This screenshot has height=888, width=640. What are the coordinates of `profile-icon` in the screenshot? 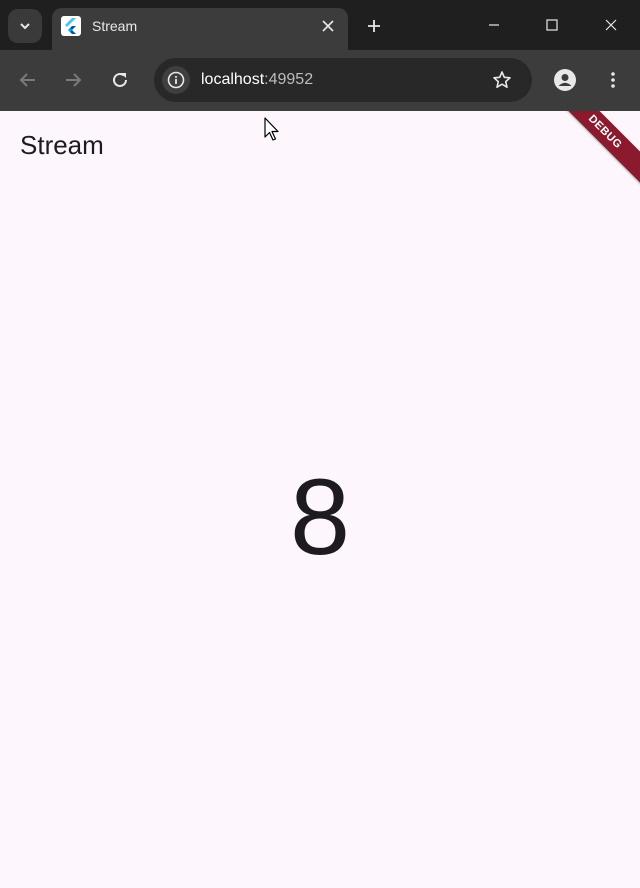 It's located at (565, 80).